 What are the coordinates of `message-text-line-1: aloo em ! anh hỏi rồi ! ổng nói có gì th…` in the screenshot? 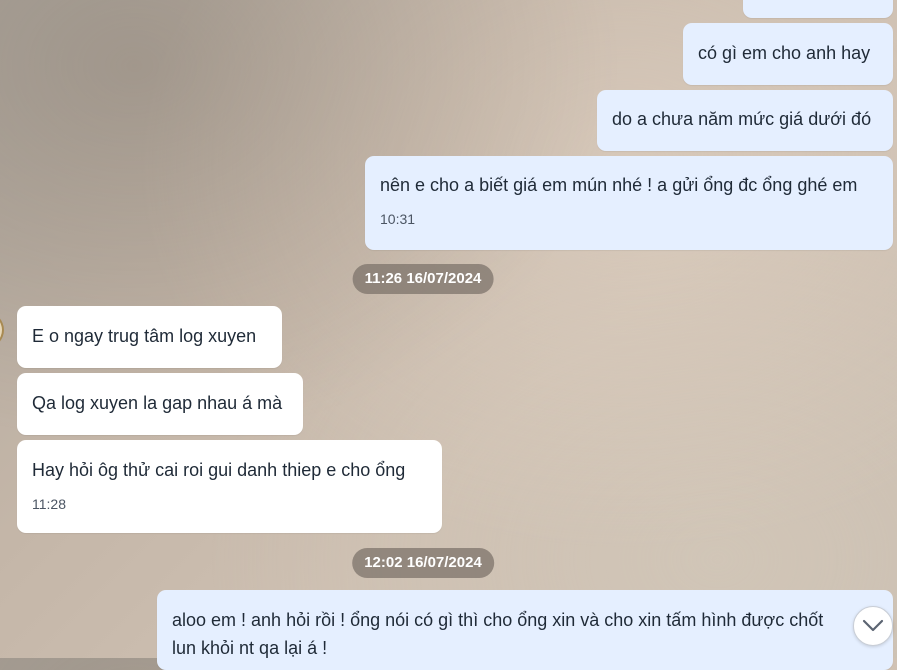 It's located at (498, 620).